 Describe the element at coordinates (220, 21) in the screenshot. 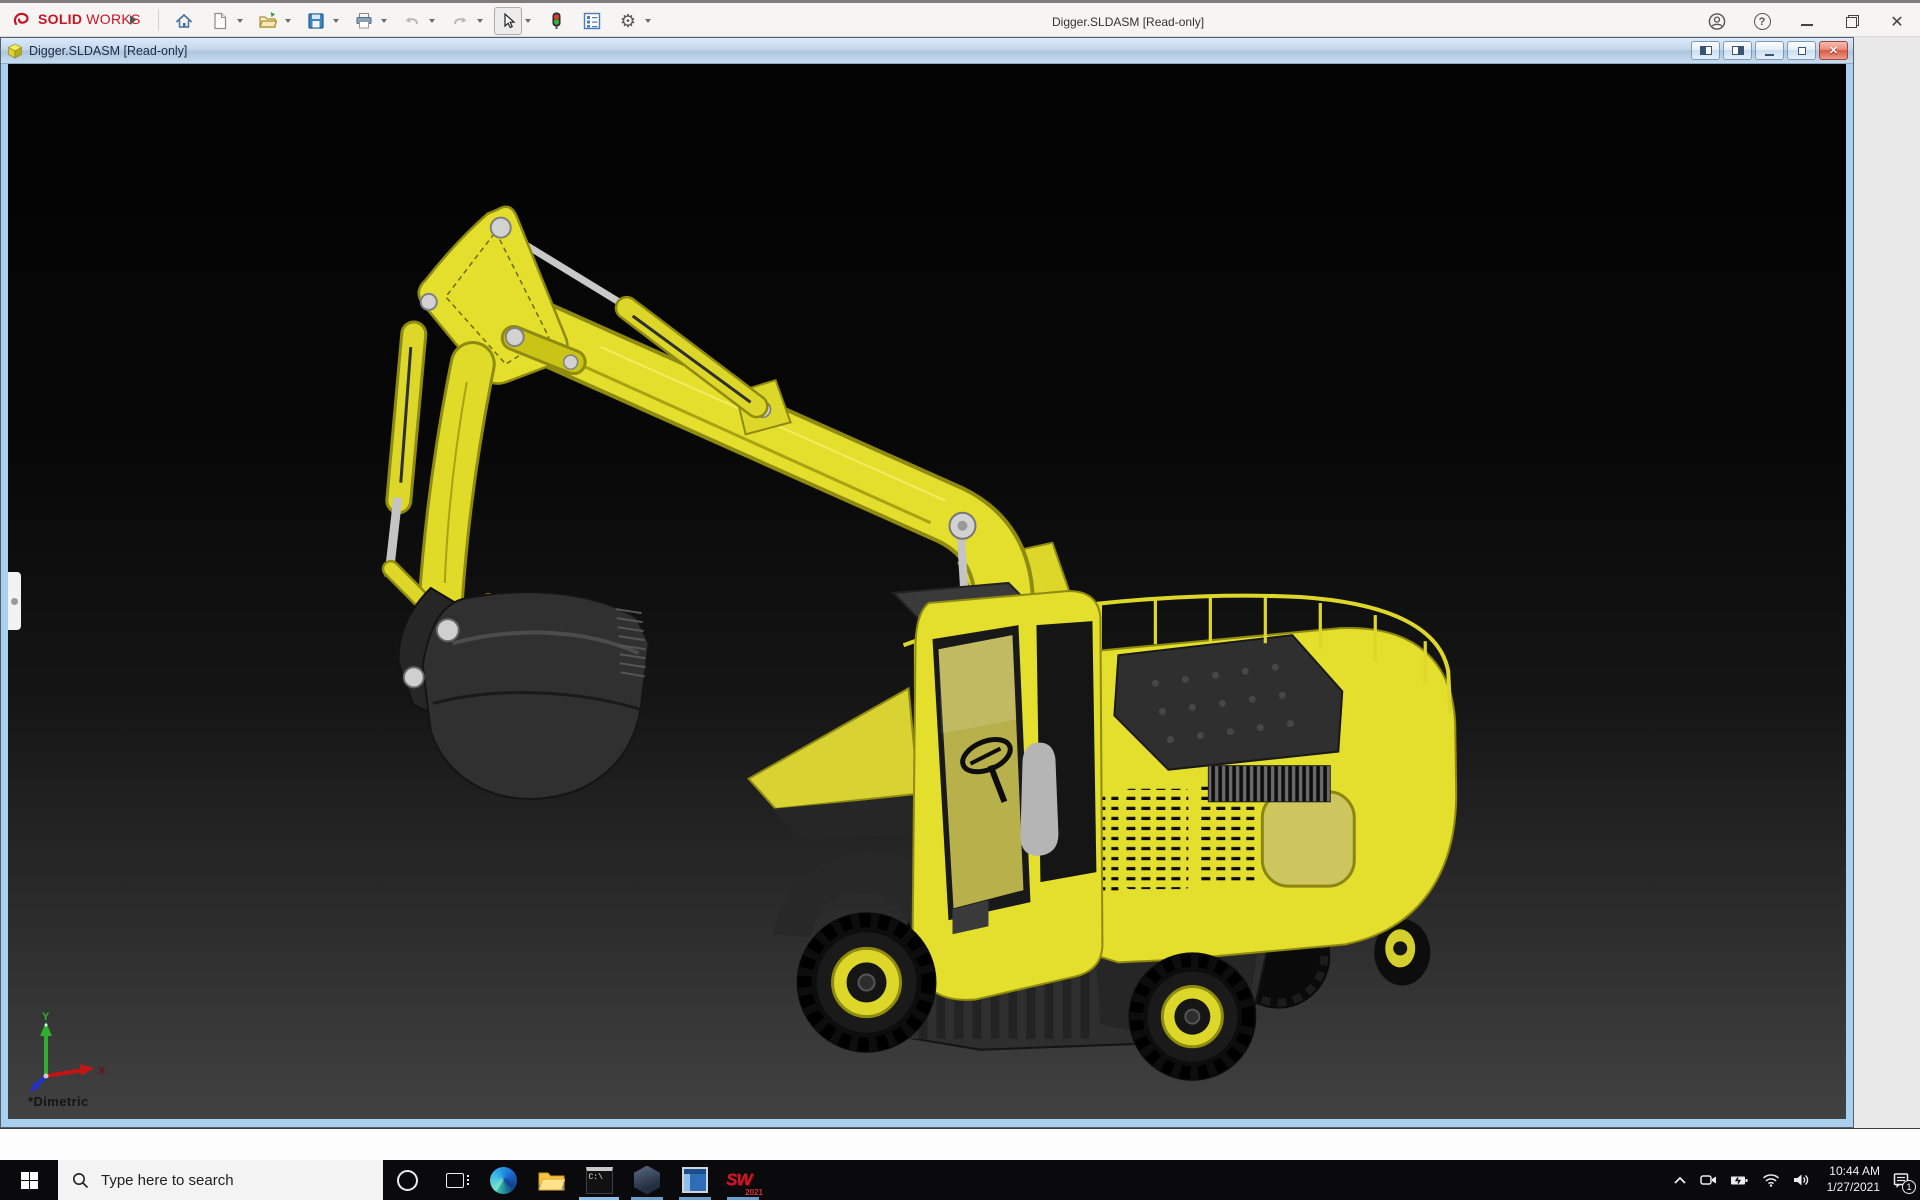

I see `new-document-button` at that location.